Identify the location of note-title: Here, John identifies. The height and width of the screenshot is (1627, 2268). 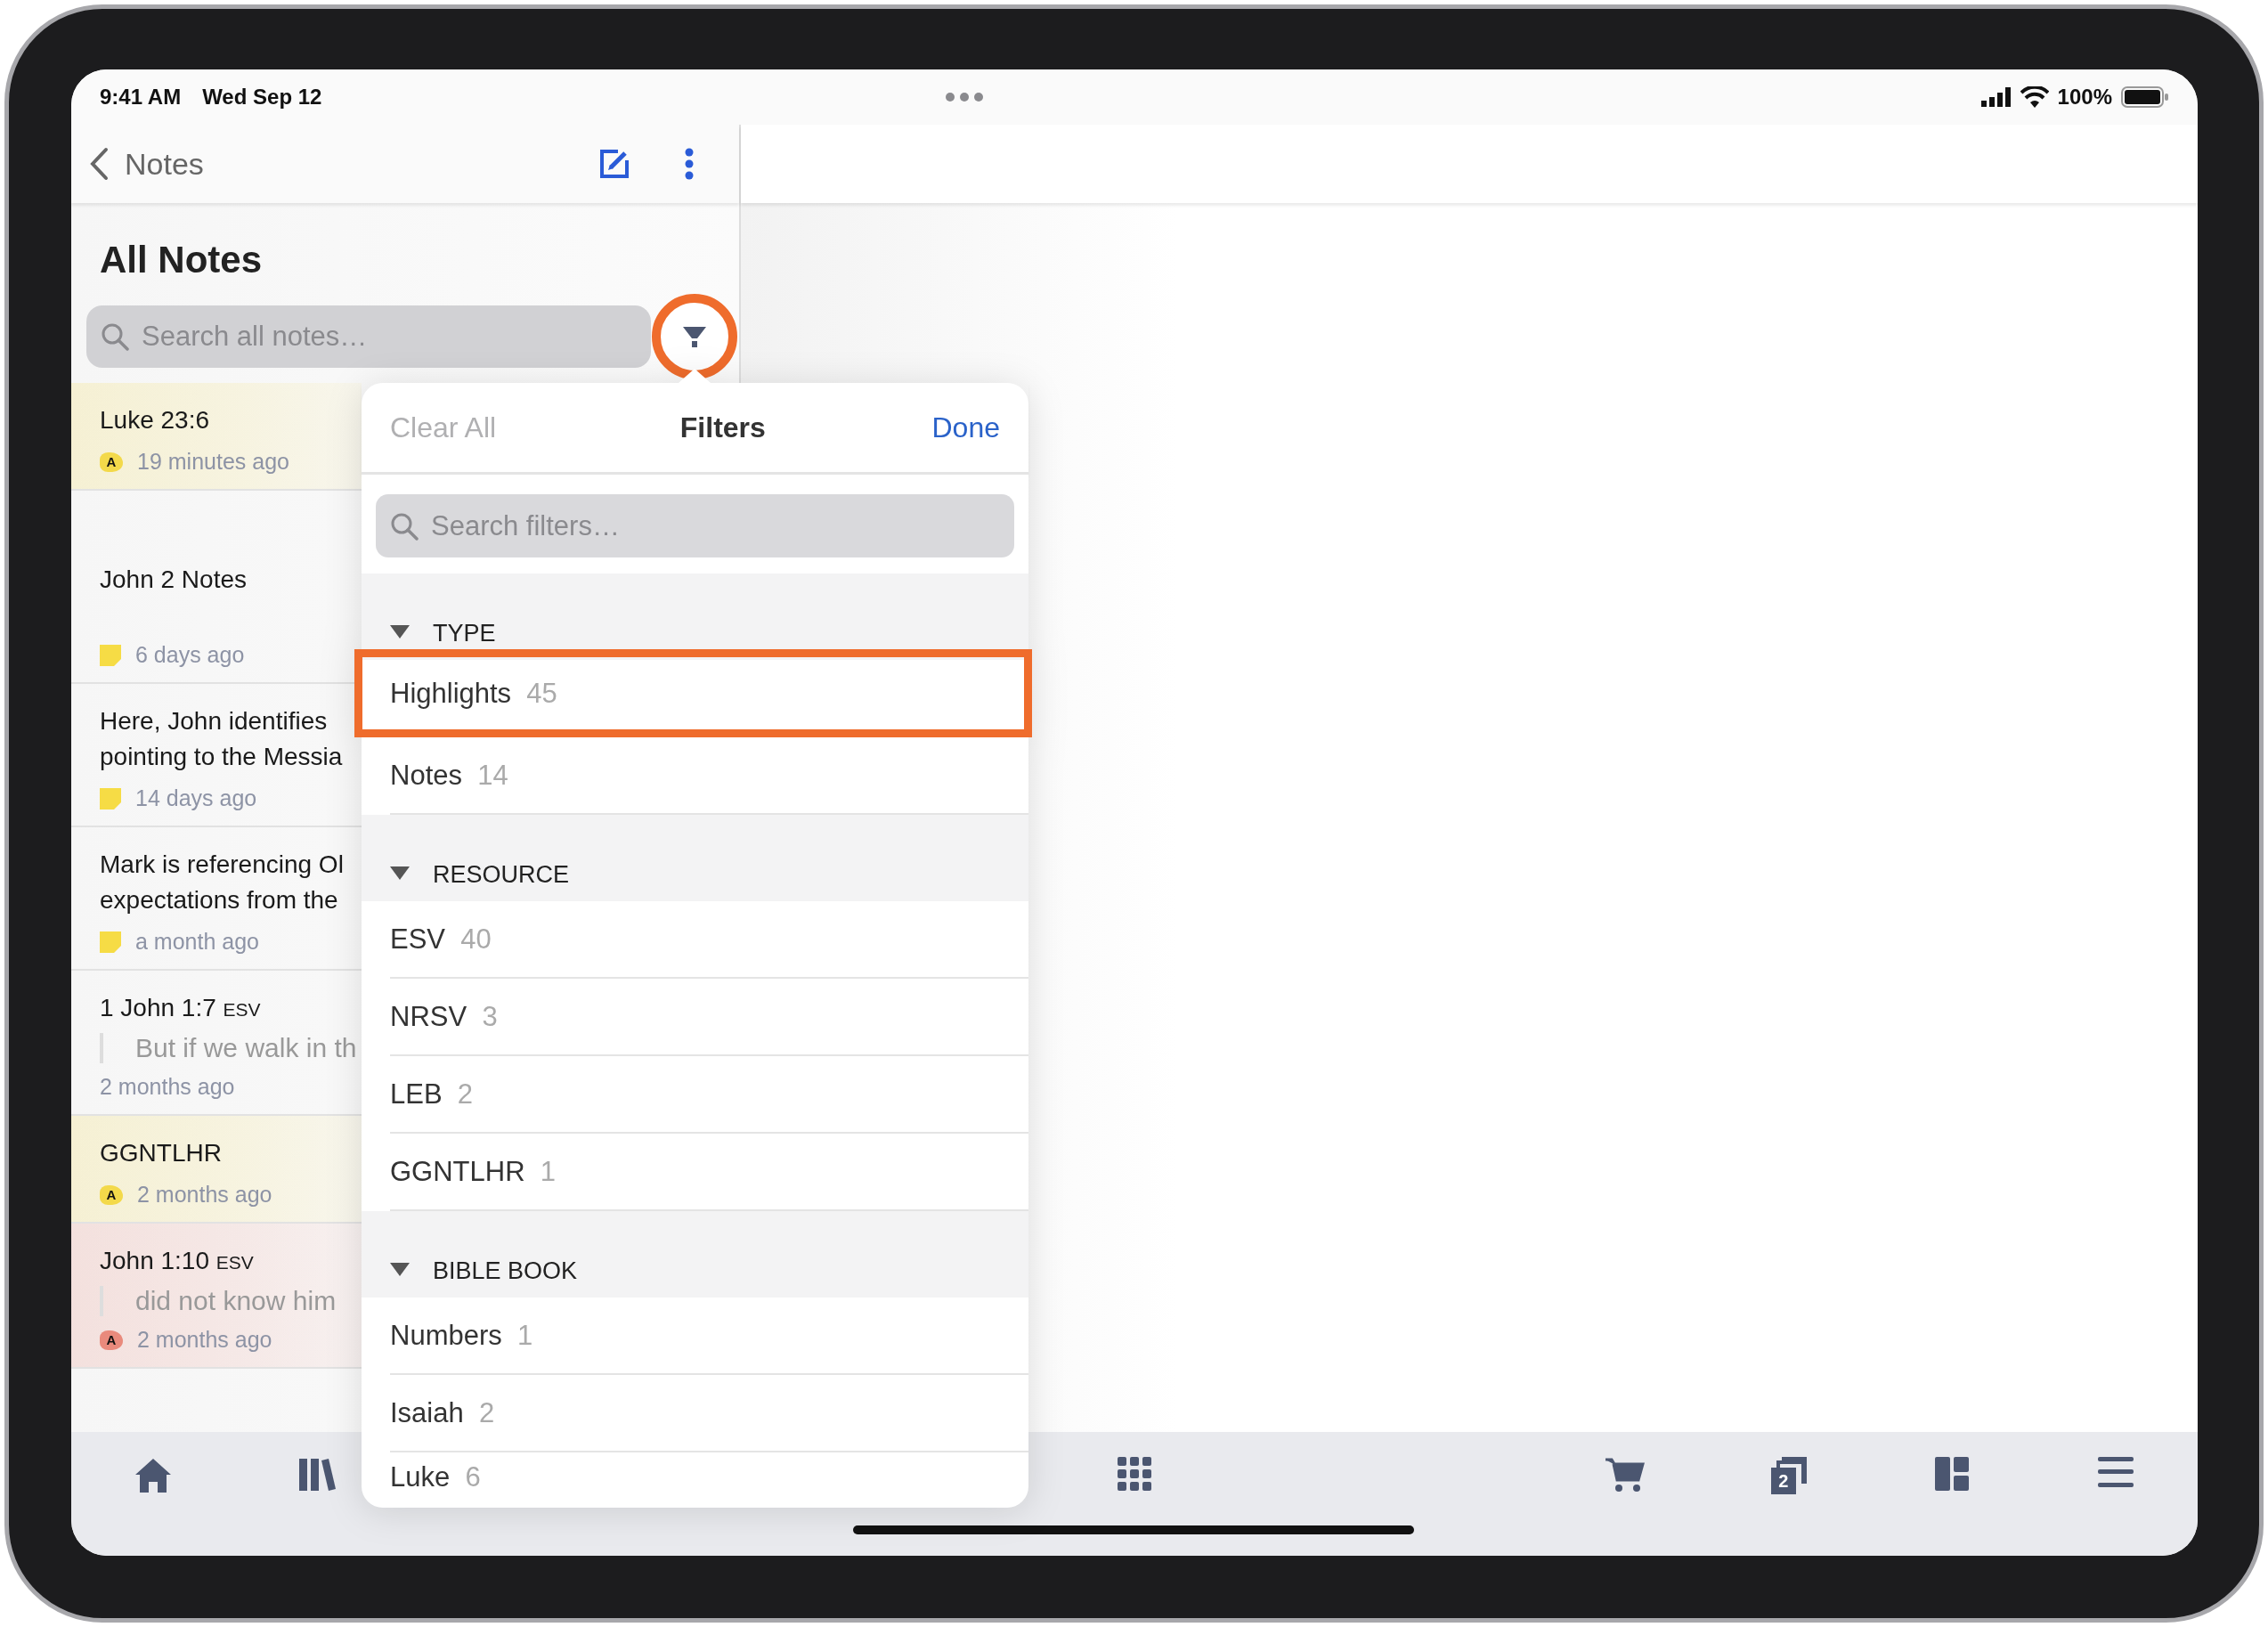
(214, 721).